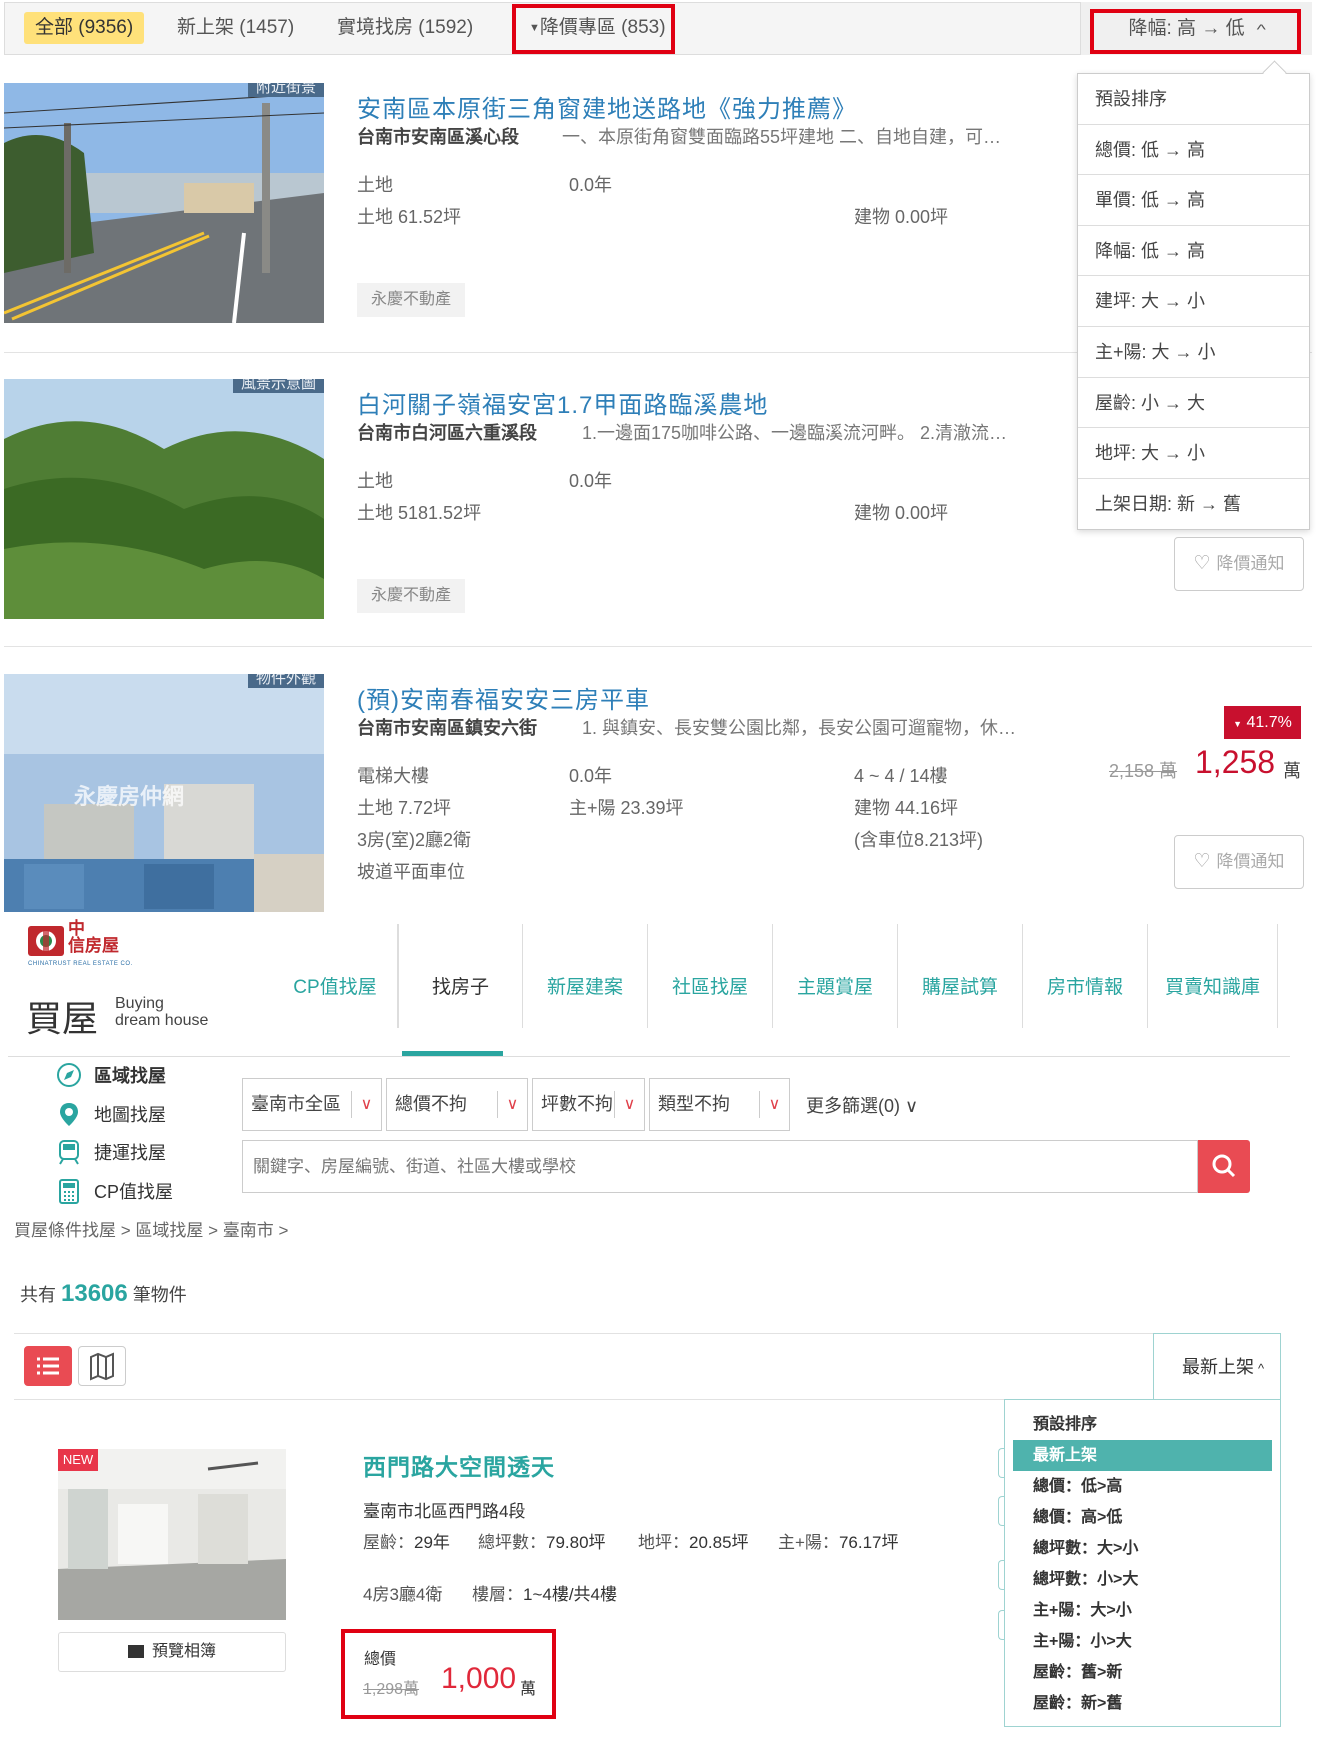 The image size is (1339, 1737). What do you see at coordinates (80, 964) in the screenshot?
I see `logo-subtitle: CHINATRUST REAL ESTATE CO.` at bounding box center [80, 964].